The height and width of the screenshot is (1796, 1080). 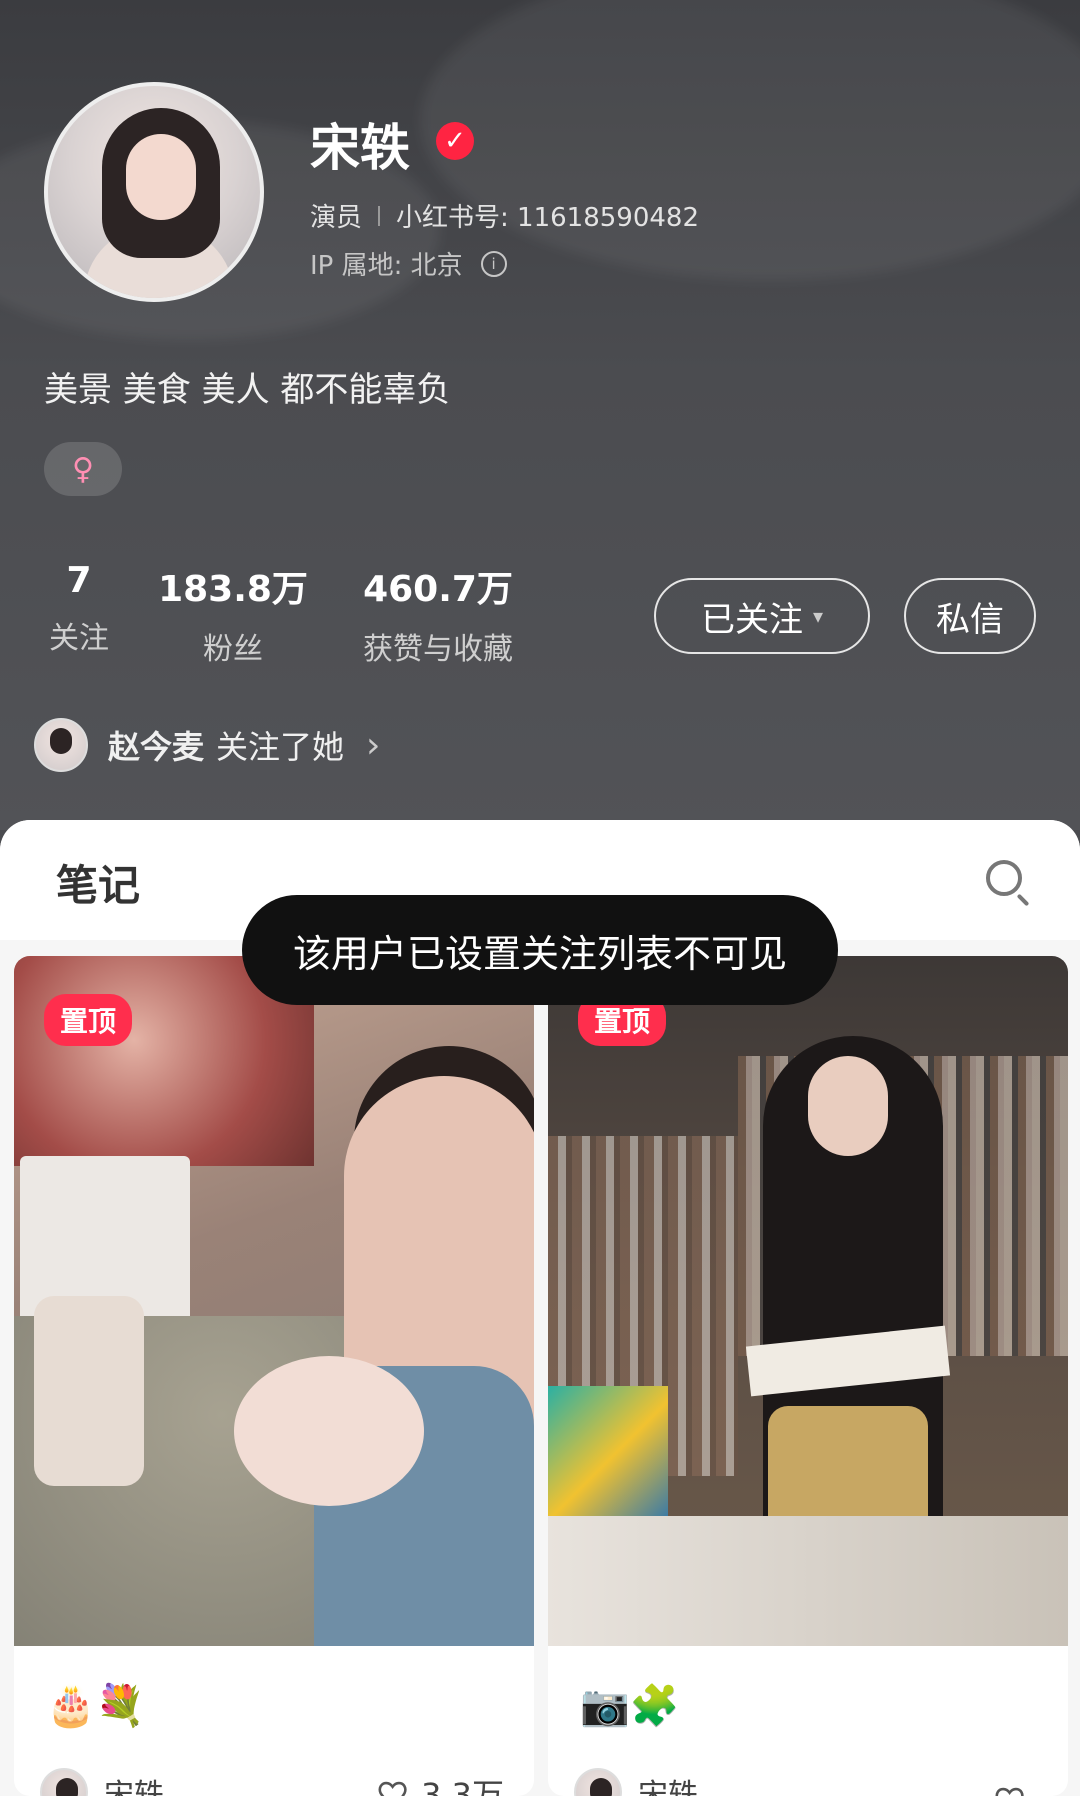 What do you see at coordinates (83, 469) in the screenshot?
I see `gender-female-icon: ♀` at bounding box center [83, 469].